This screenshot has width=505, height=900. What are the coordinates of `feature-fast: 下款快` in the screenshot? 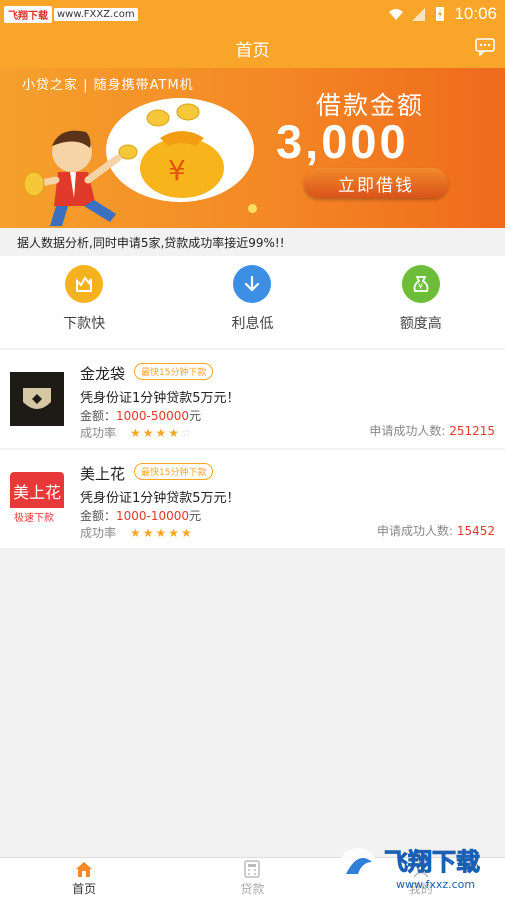 It's located at (84, 302).